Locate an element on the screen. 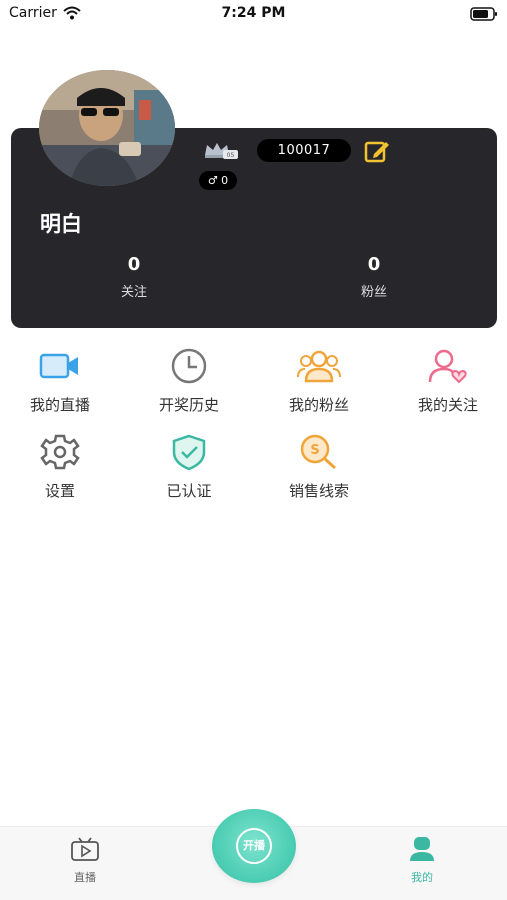 Image resolution: width=507 pixels, height=900 pixels. menu-label: 已认证 is located at coordinates (189, 491).